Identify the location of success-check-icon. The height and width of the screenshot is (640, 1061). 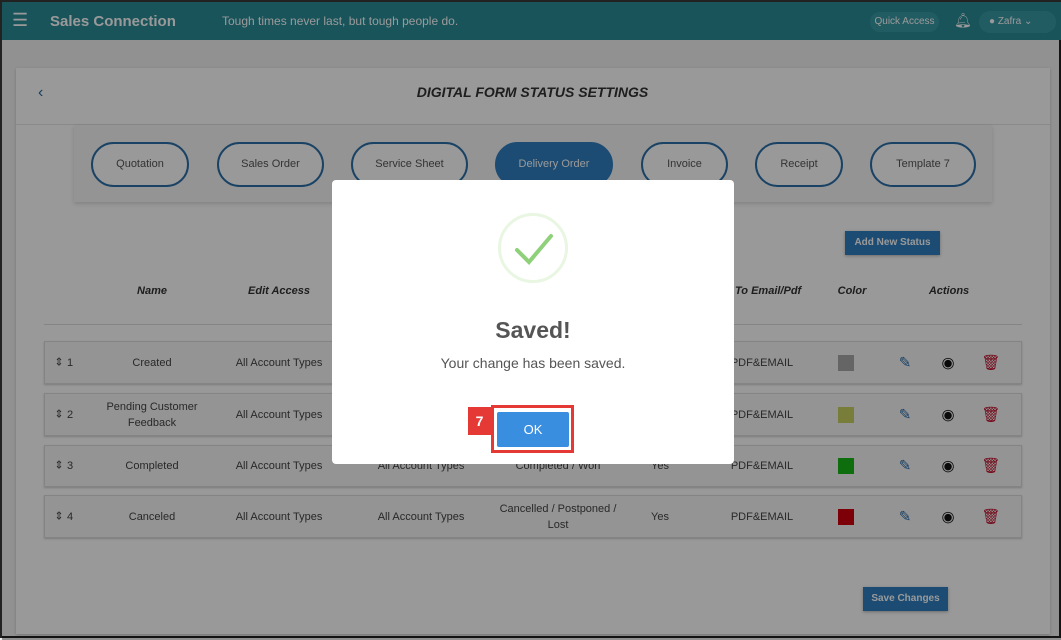
(533, 248).